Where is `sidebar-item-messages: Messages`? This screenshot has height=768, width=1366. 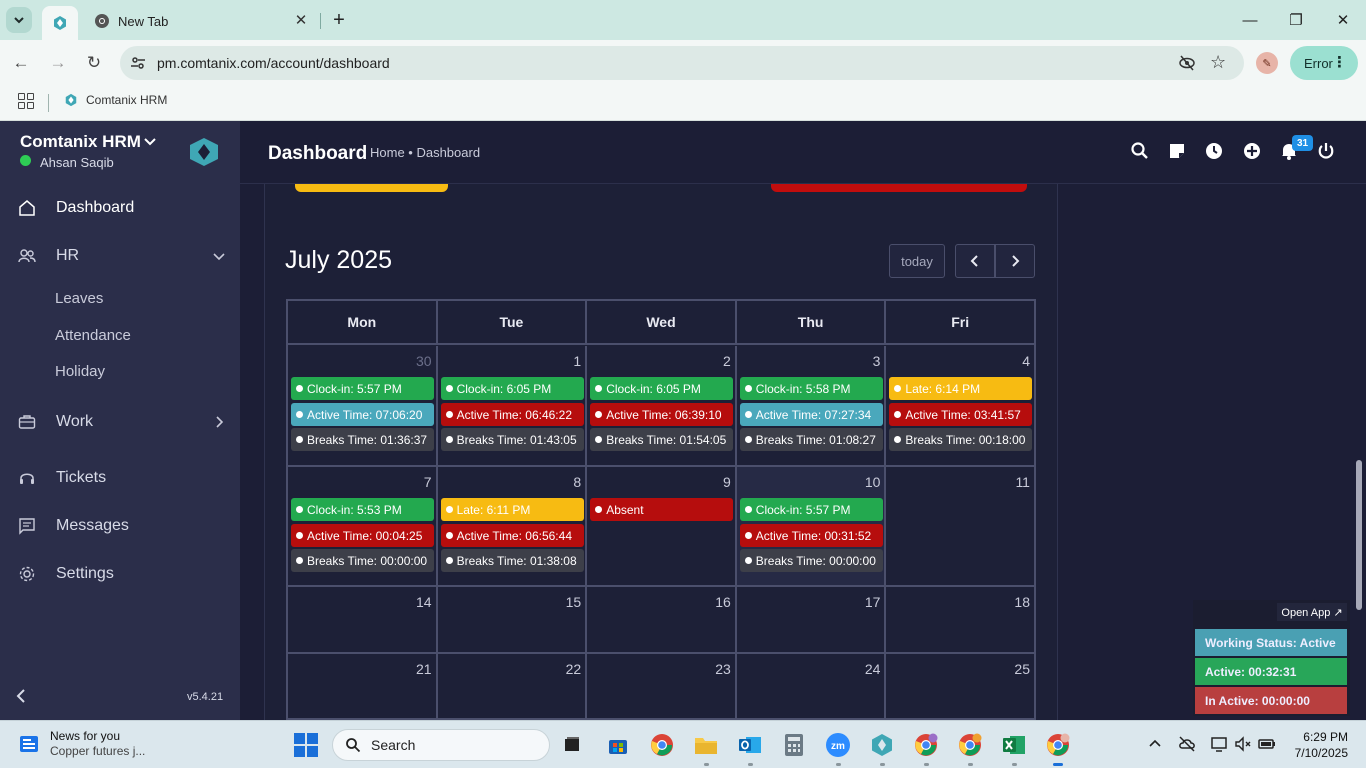
sidebar-item-messages: Messages is located at coordinates (120, 526).